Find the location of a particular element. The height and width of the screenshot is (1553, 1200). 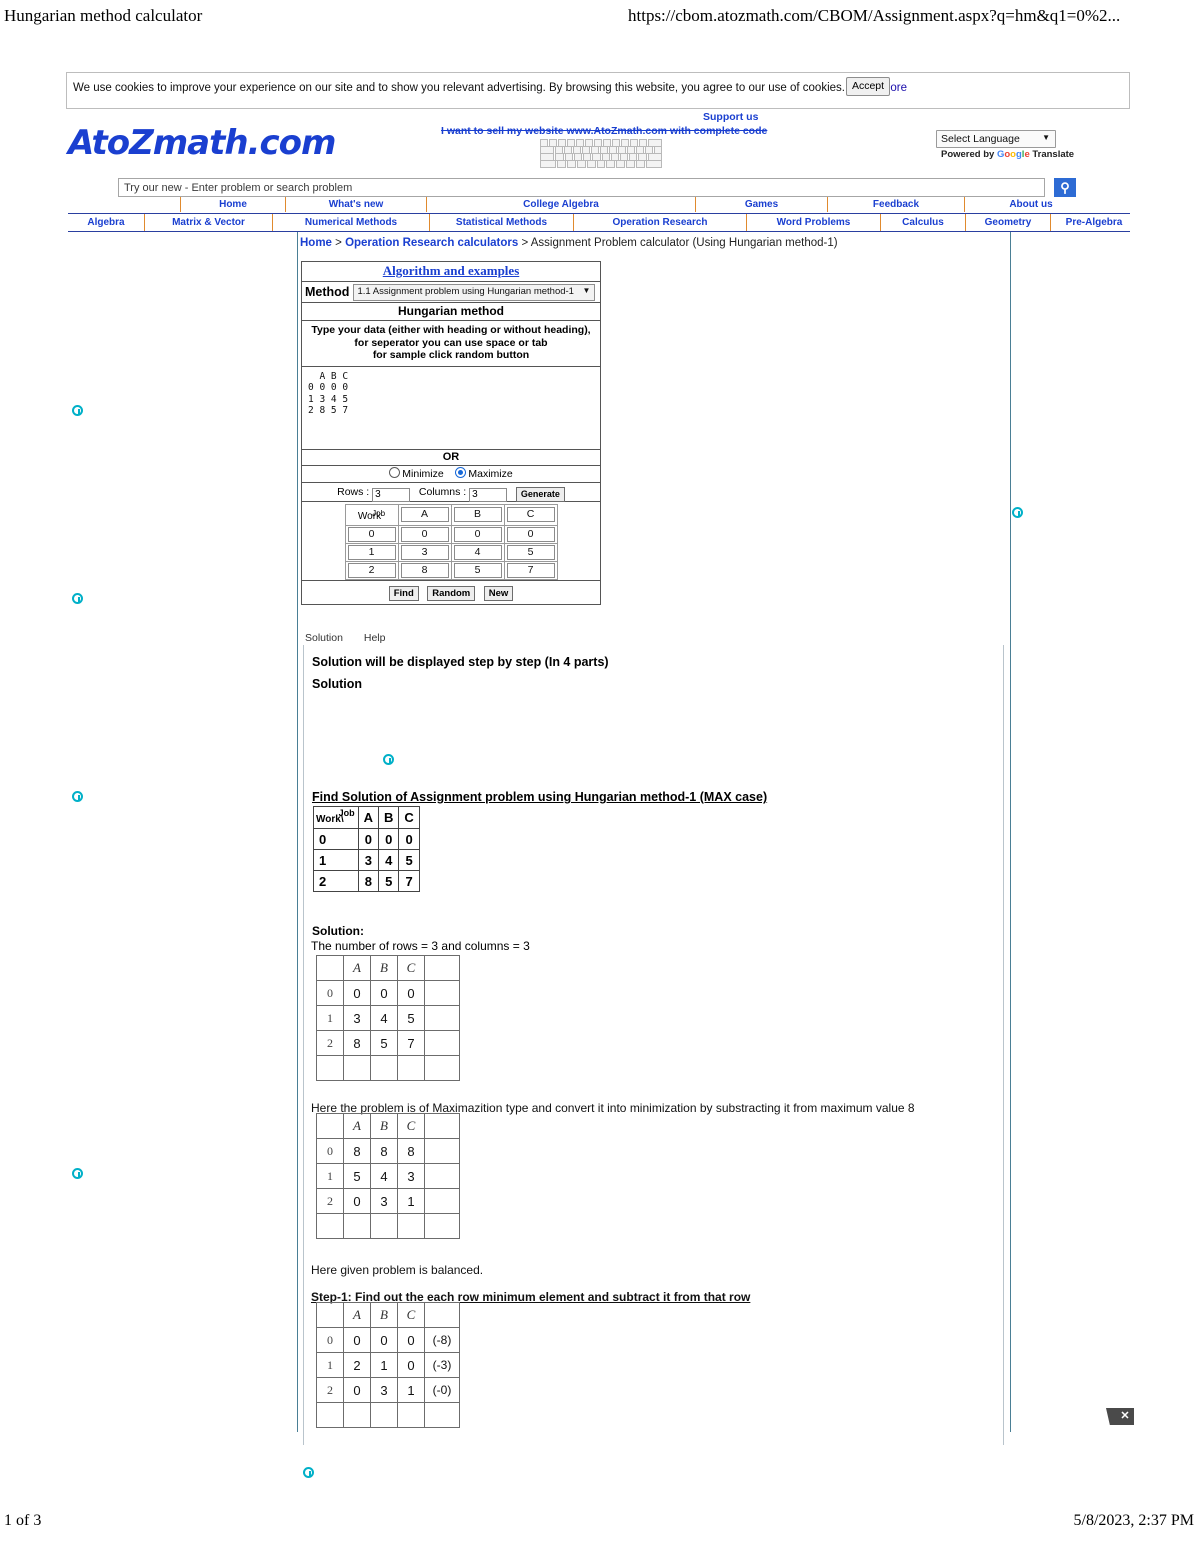

find-button: Find is located at coordinates (403, 593).